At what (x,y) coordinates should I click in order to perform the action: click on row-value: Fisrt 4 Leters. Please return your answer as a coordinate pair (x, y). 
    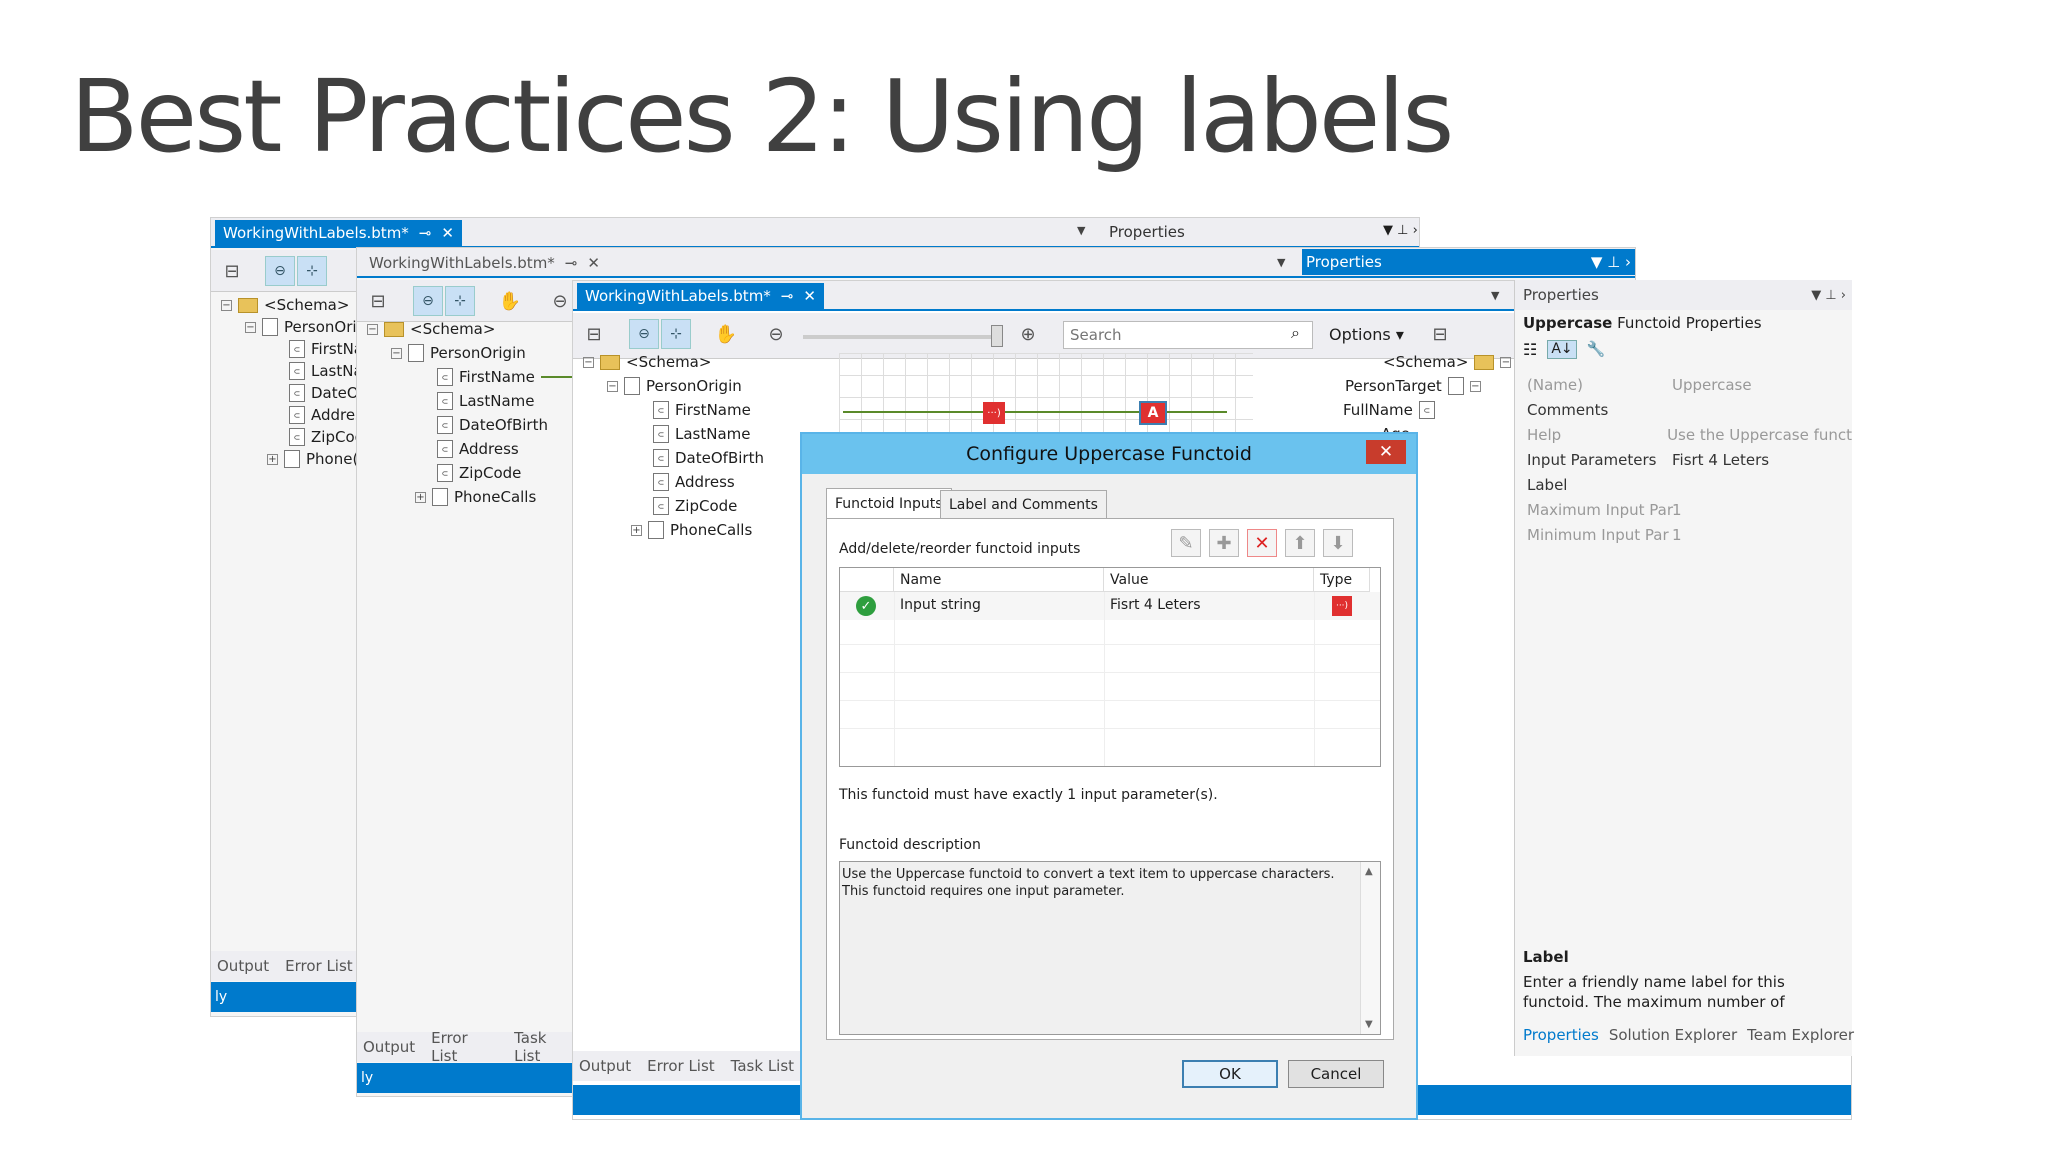
    Looking at the image, I should click on (1155, 605).